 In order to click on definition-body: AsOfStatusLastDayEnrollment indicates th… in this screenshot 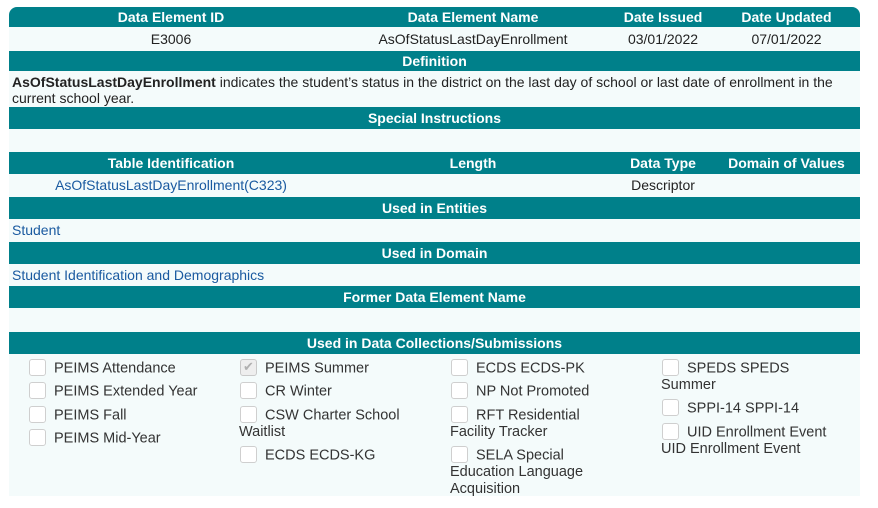, I will do `click(434, 89)`.